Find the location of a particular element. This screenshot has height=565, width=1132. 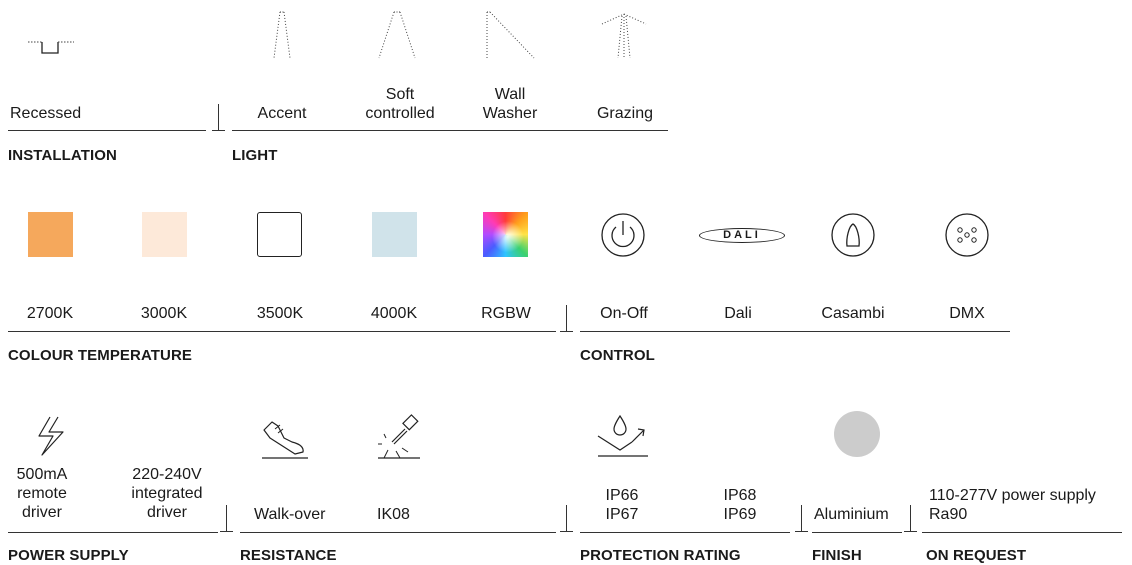

power-supply-item-integrated-driver: 220-240V integrated driver is located at coordinates (167, 493).